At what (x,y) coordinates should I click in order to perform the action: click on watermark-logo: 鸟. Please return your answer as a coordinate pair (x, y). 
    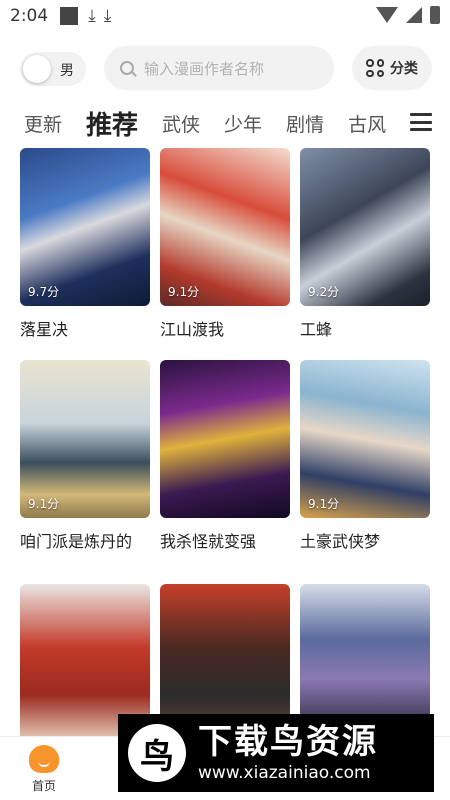
    Looking at the image, I should click on (157, 753).